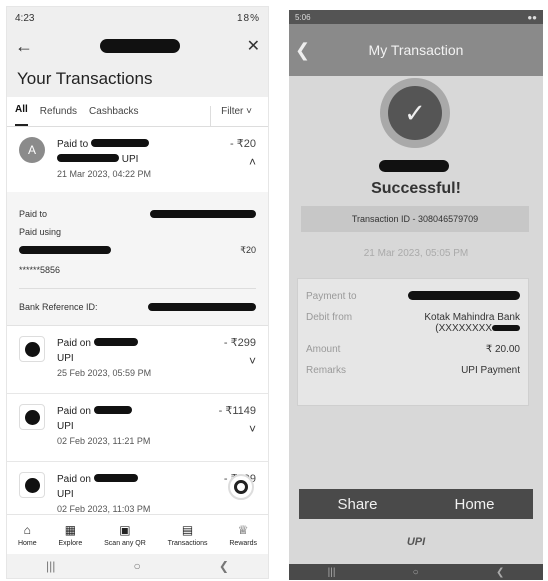  Describe the element at coordinates (326, 370) in the screenshot. I see `remarks-label: Remarks` at that location.